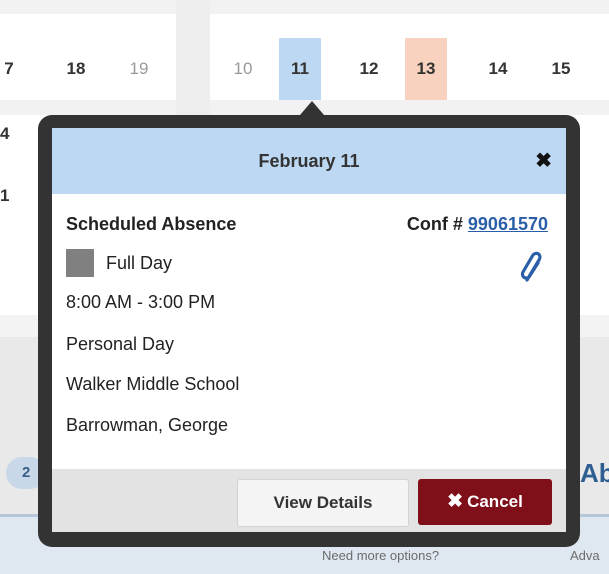 The height and width of the screenshot is (574, 609). I want to click on duration-swatch, so click(80, 263).